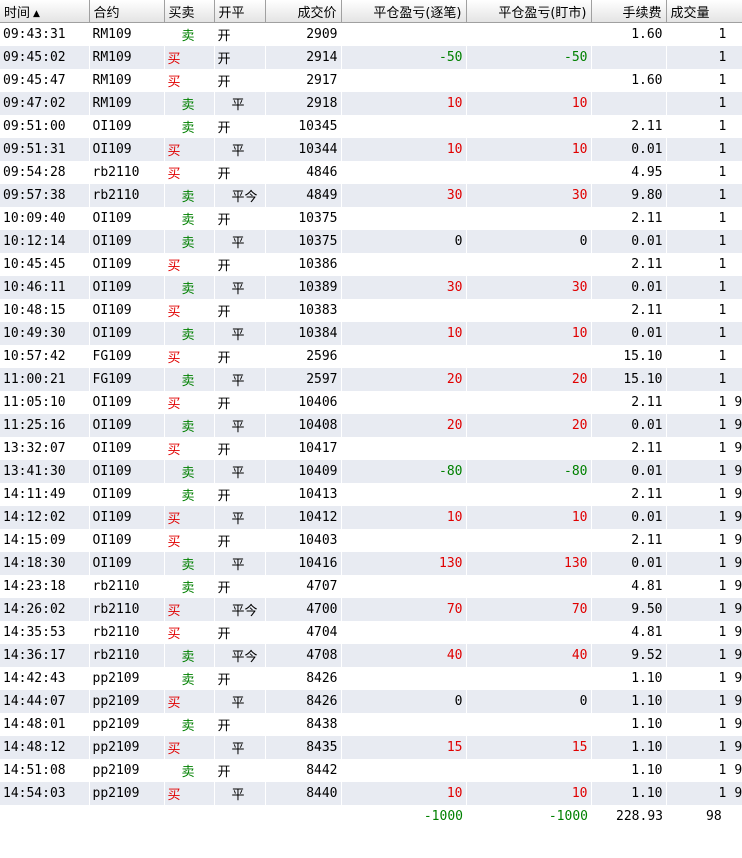 This screenshot has width=742, height=858. What do you see at coordinates (371, 701) in the screenshot?
I see `table-row: 14:44:07 pp2109 买平 8426 0 0 1.10 1 9` at bounding box center [371, 701].